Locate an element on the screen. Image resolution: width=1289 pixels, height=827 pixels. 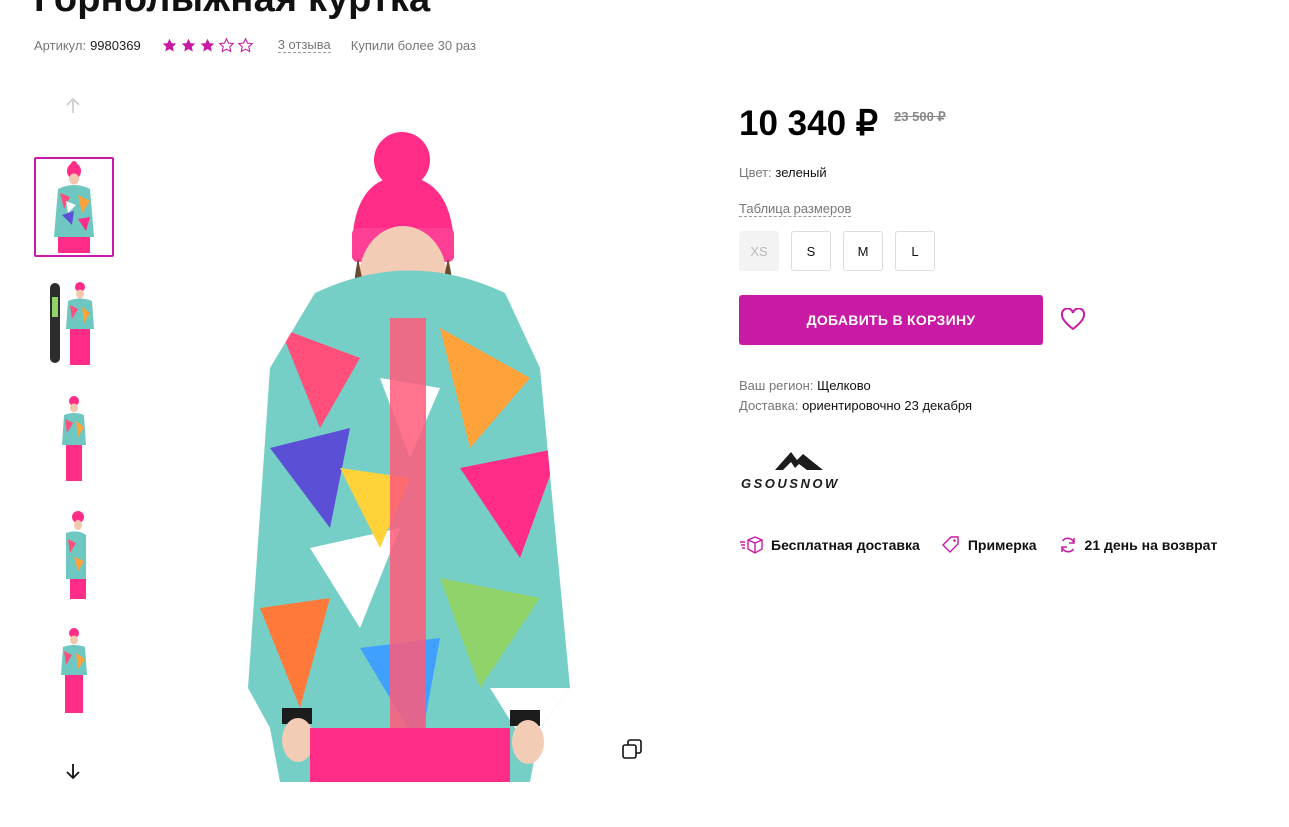
color-label: Цвет: is located at coordinates (755, 172).